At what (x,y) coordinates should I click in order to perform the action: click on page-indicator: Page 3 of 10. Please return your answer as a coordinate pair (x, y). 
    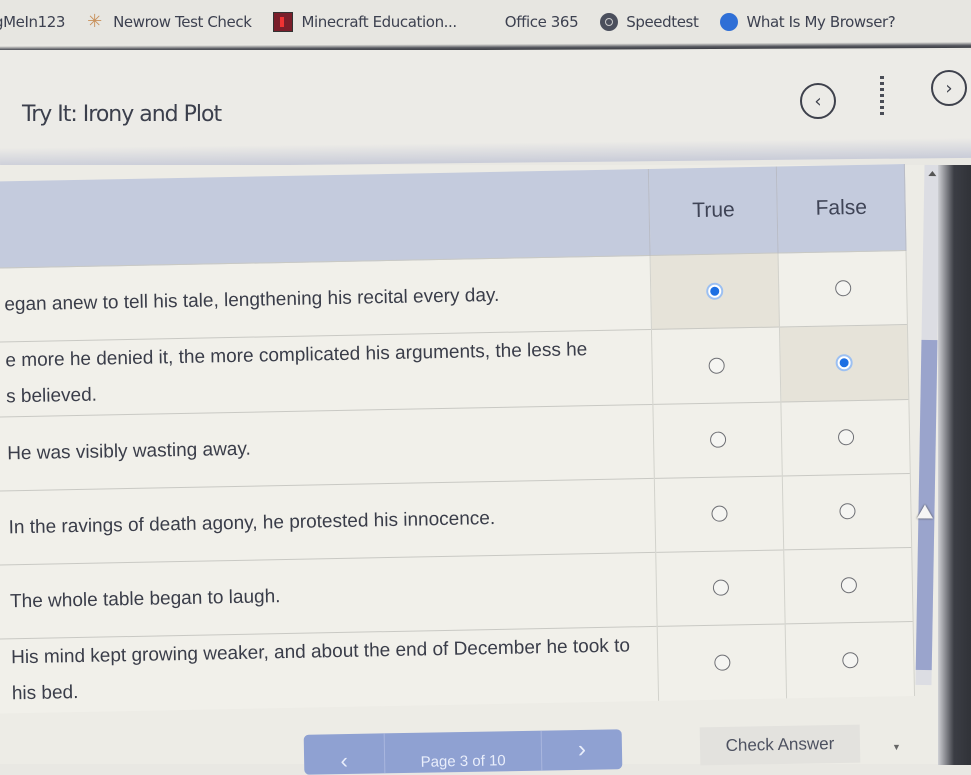
    Looking at the image, I should click on (463, 761).